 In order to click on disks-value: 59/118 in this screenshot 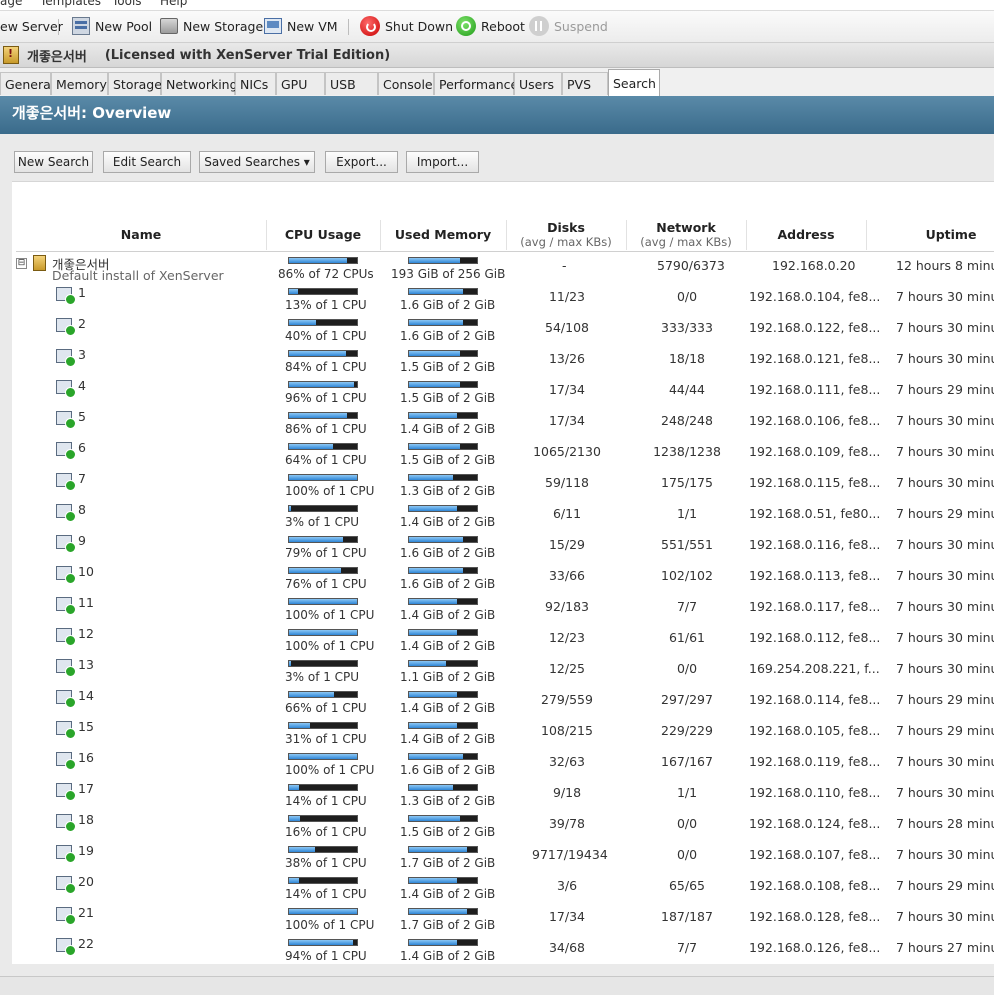, I will do `click(567, 482)`.